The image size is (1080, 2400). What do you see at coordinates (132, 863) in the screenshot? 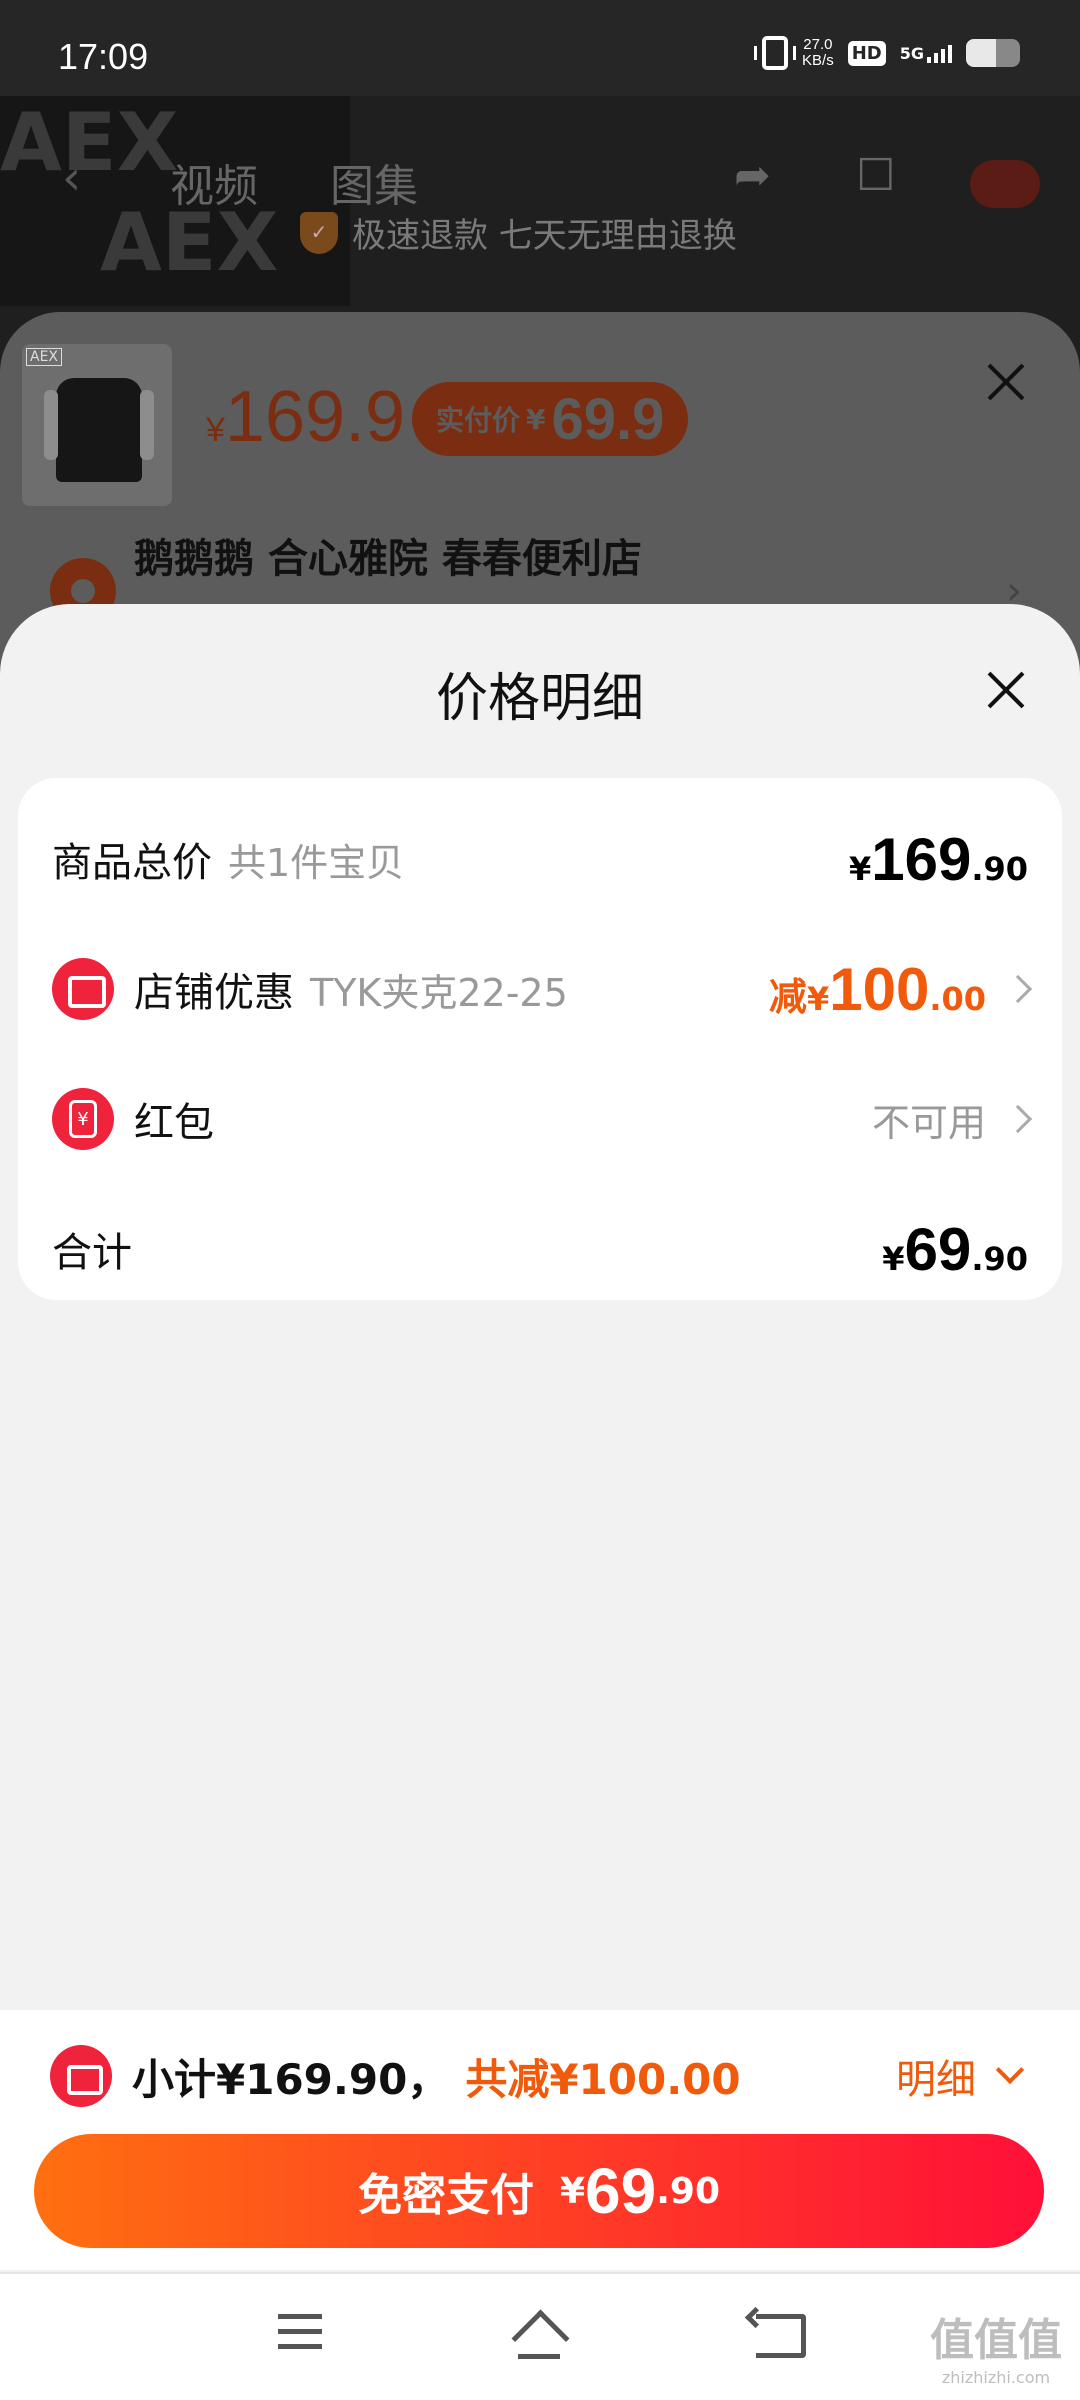
I see `row-label: 商品总价` at bounding box center [132, 863].